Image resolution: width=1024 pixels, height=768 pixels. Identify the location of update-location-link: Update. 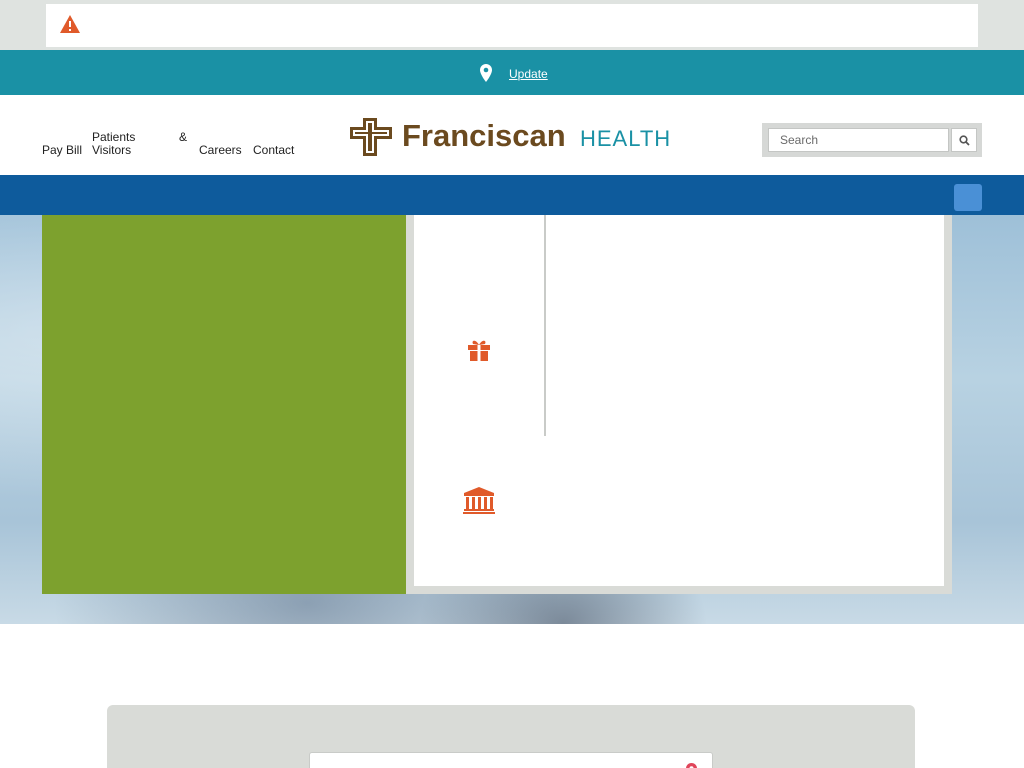
(528, 74).